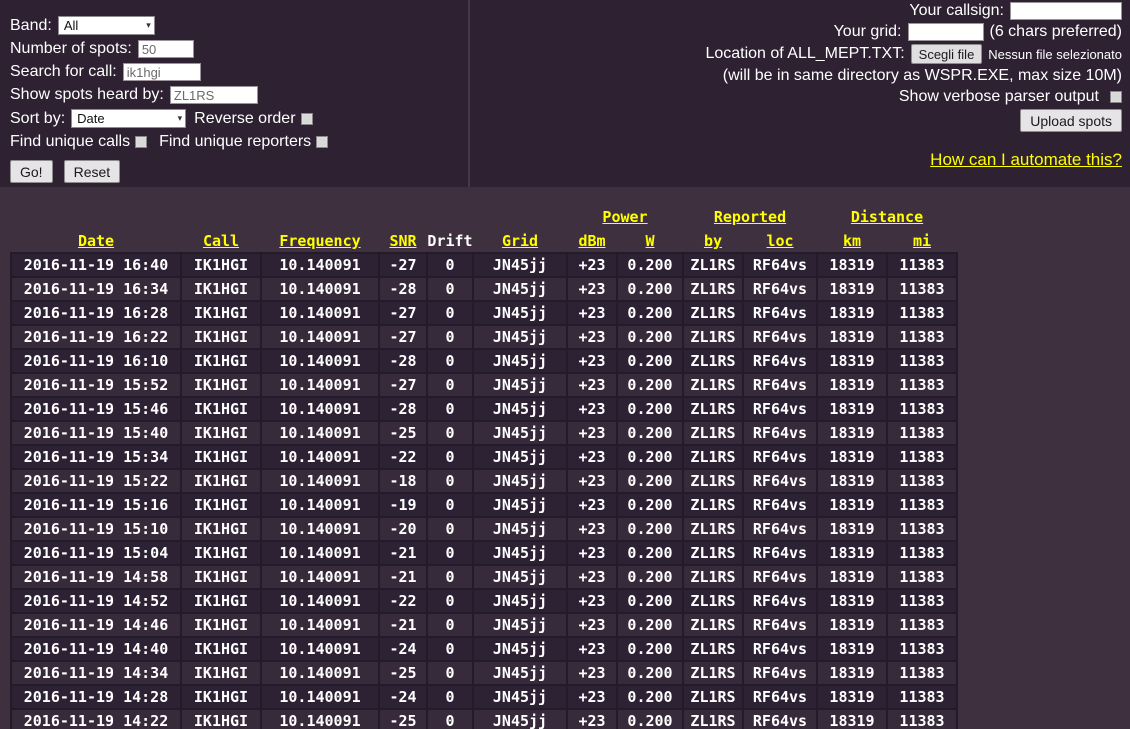 This screenshot has width=1130, height=729. What do you see at coordinates (96, 385) in the screenshot?
I see `cell-date: 2016-11-19 15:52` at bounding box center [96, 385].